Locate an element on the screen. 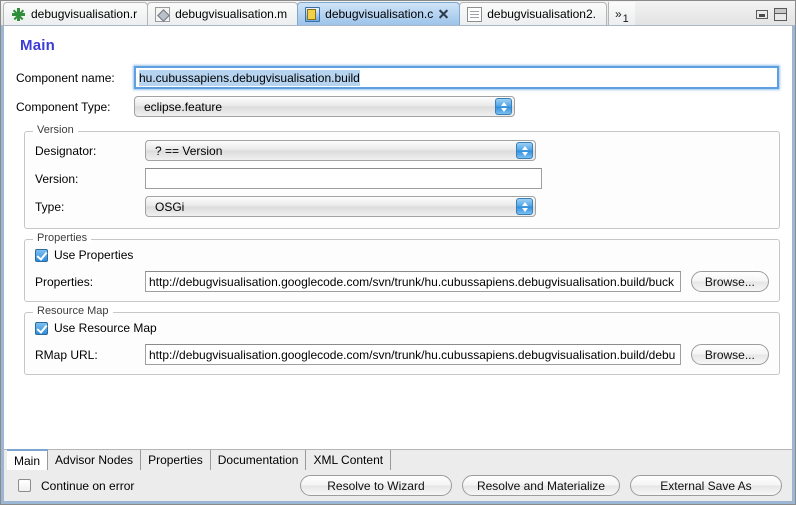 The image size is (796, 505). page-icon is located at coordinates (475, 14).